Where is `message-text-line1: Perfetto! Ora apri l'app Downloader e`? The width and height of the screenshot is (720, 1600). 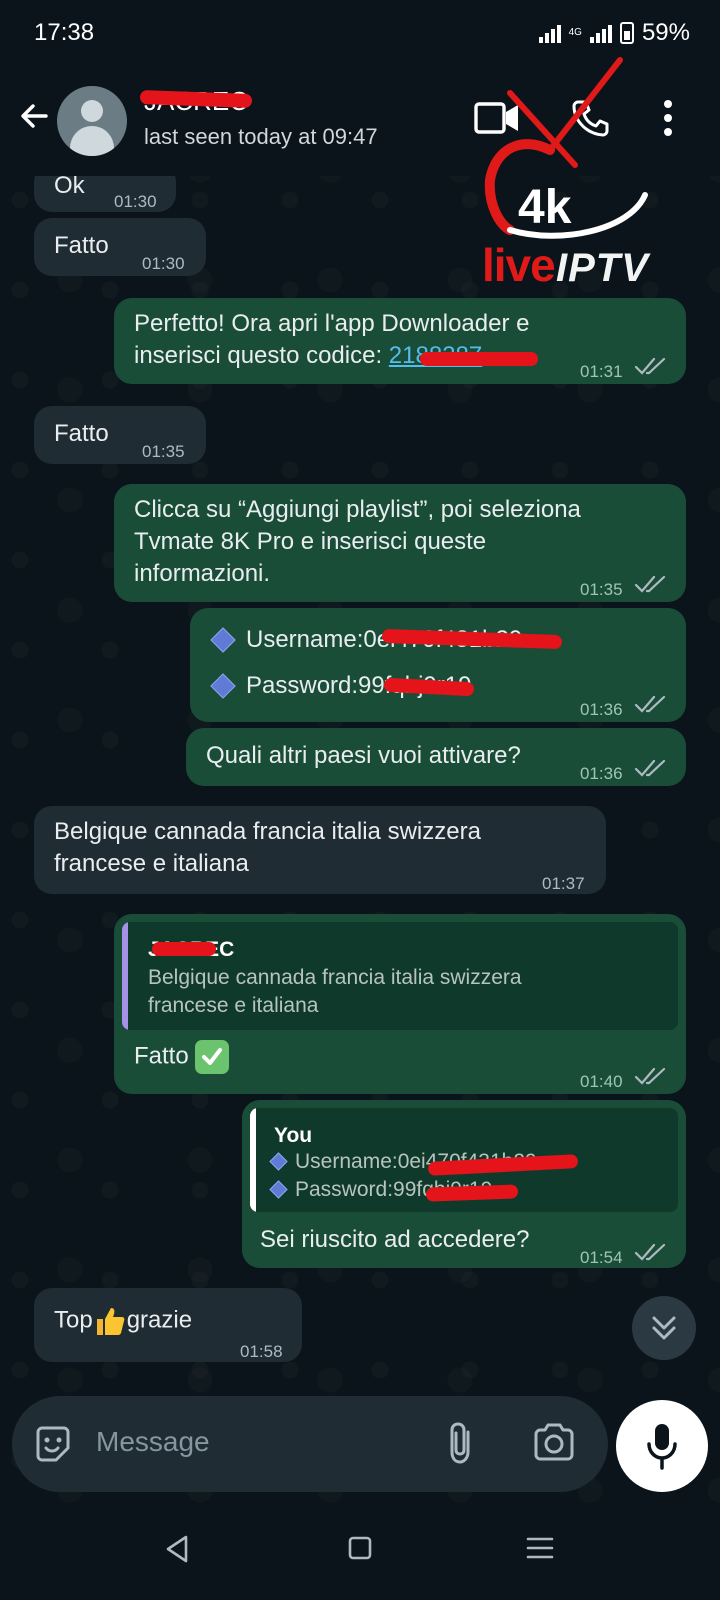
message-text-line1: Perfetto! Ora apri l'app Downloader e is located at coordinates (332, 323).